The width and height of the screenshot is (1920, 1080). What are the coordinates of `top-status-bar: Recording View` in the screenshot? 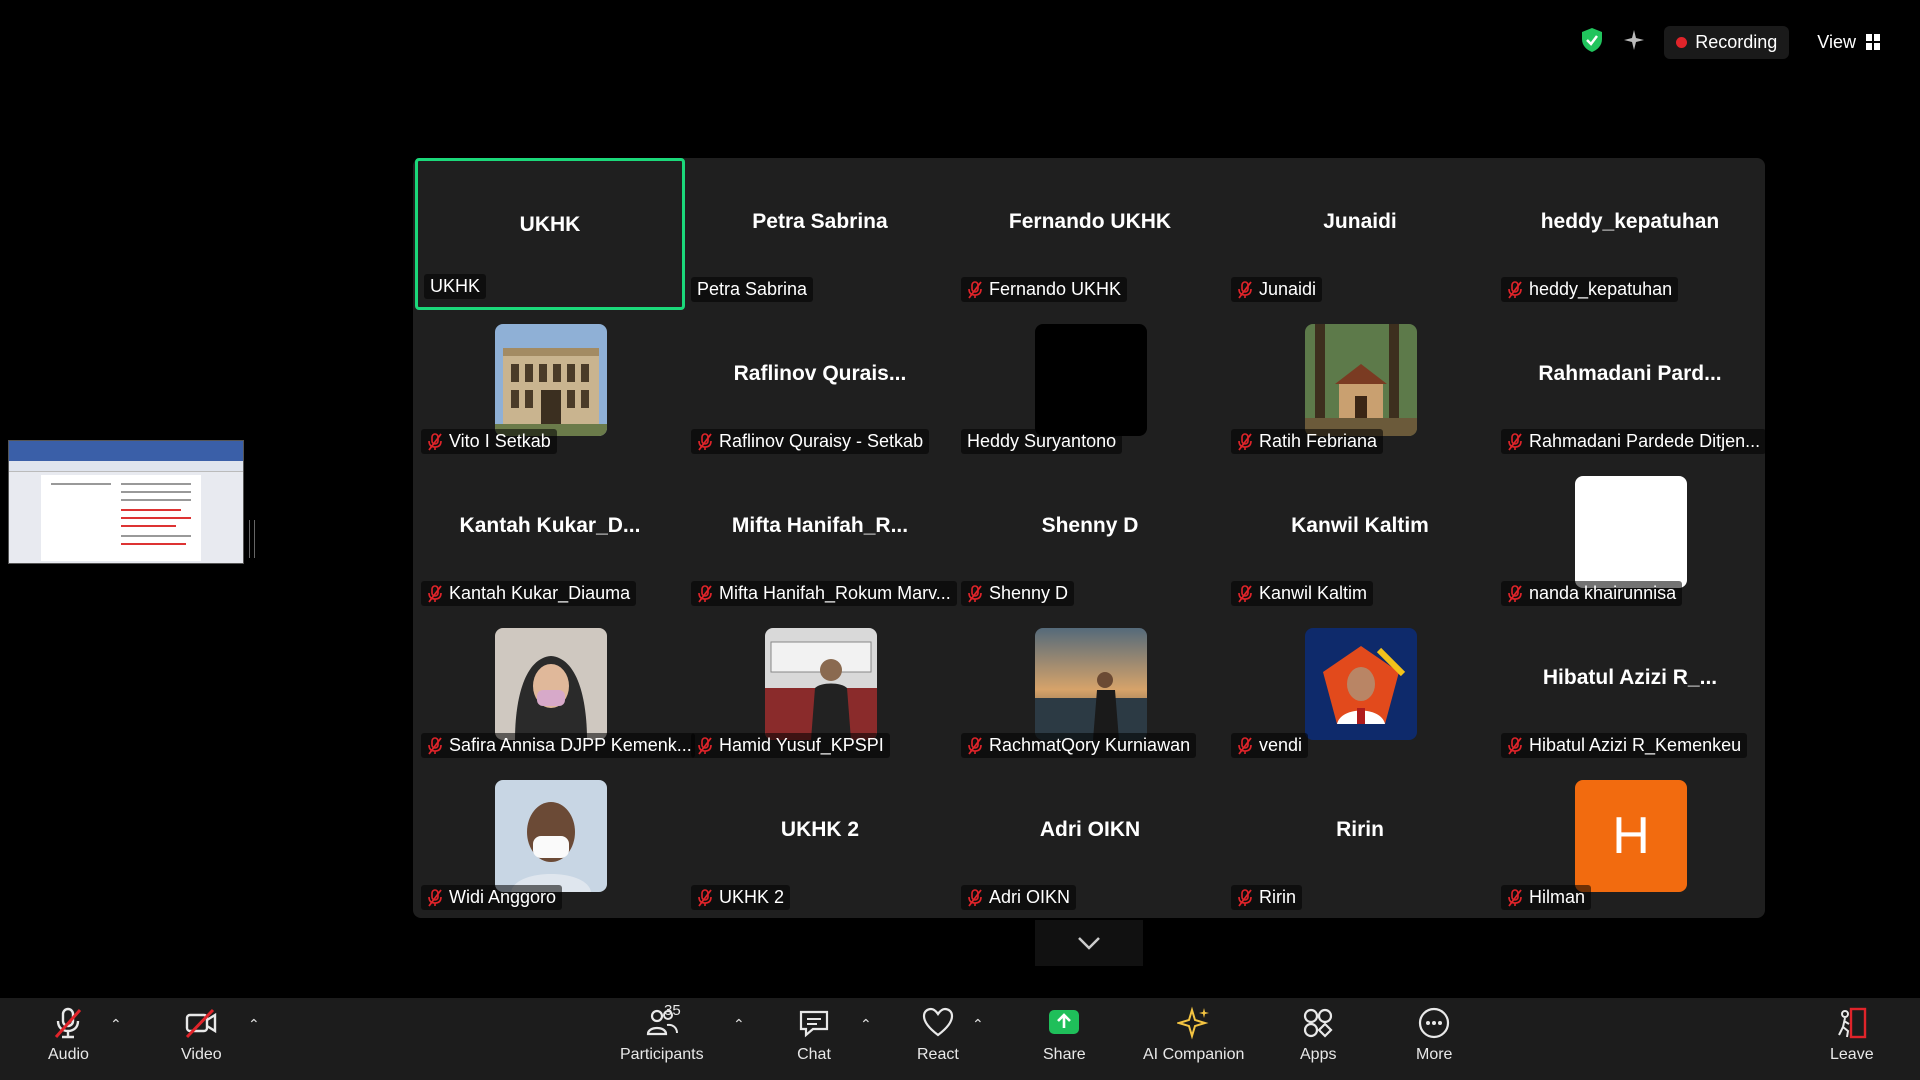 It's located at (1735, 42).